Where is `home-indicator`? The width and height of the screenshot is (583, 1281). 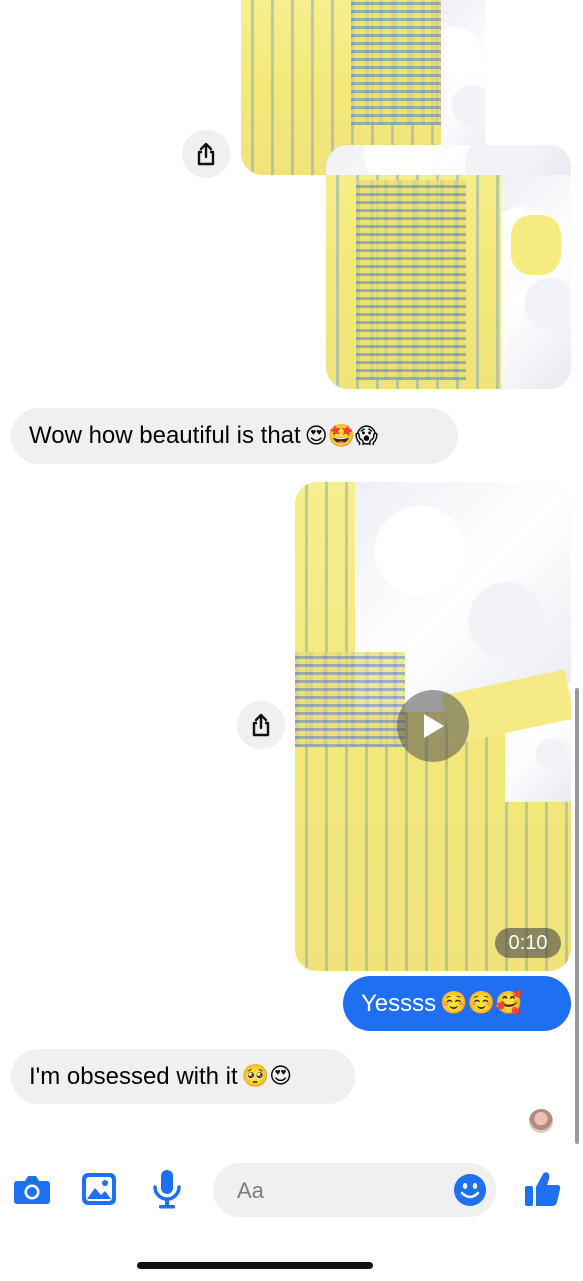
home-indicator is located at coordinates (255, 1265).